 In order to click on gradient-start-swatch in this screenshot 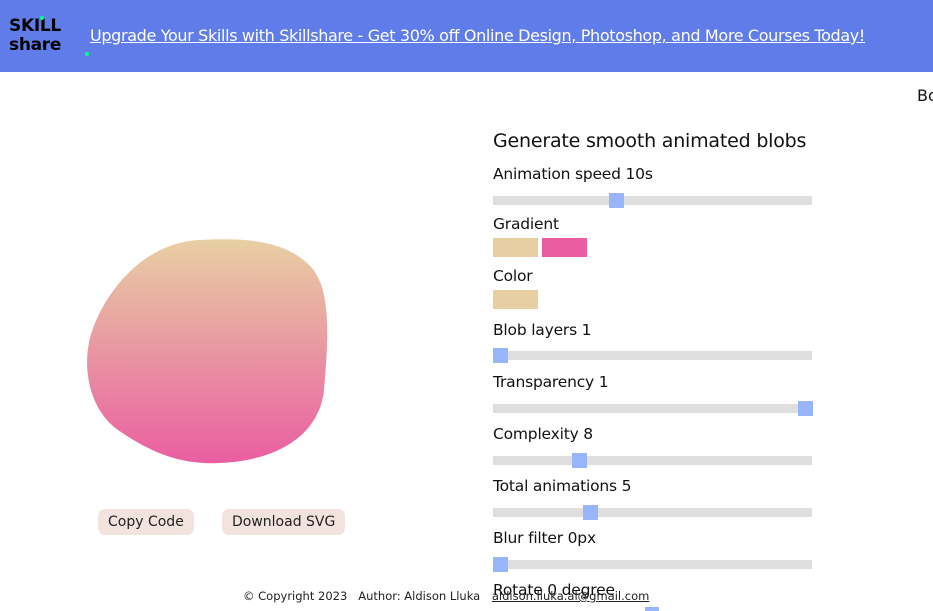, I will do `click(515, 247)`.